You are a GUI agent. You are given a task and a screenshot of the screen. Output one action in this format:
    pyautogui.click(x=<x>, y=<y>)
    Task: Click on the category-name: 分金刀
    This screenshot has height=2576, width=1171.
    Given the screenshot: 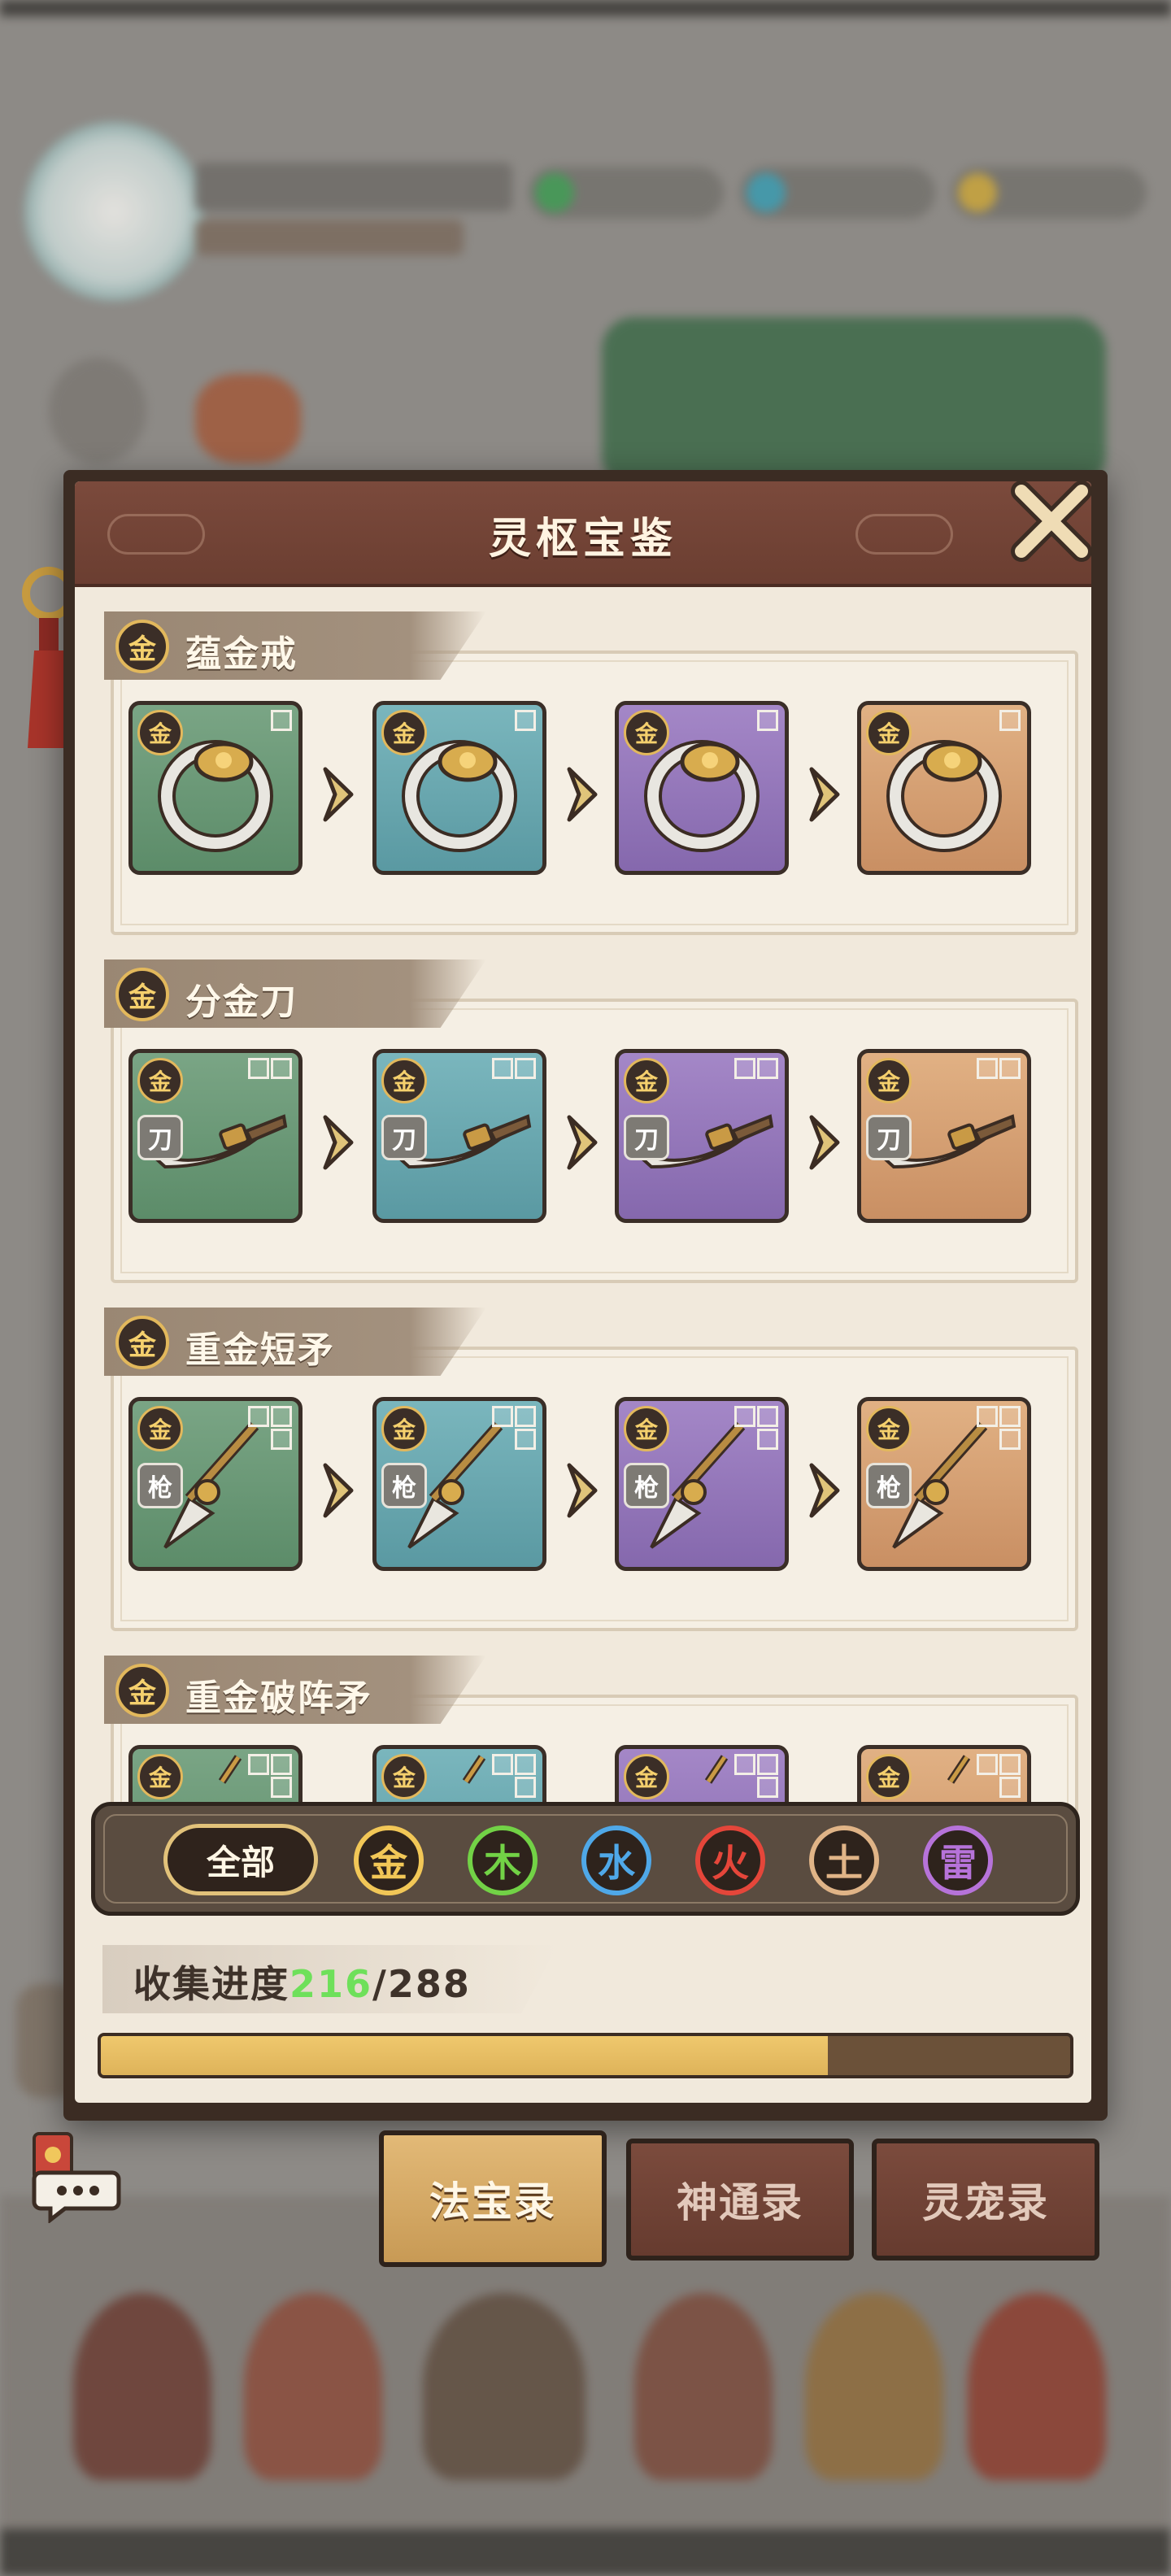 What is the action you would take?
    pyautogui.click(x=242, y=1002)
    